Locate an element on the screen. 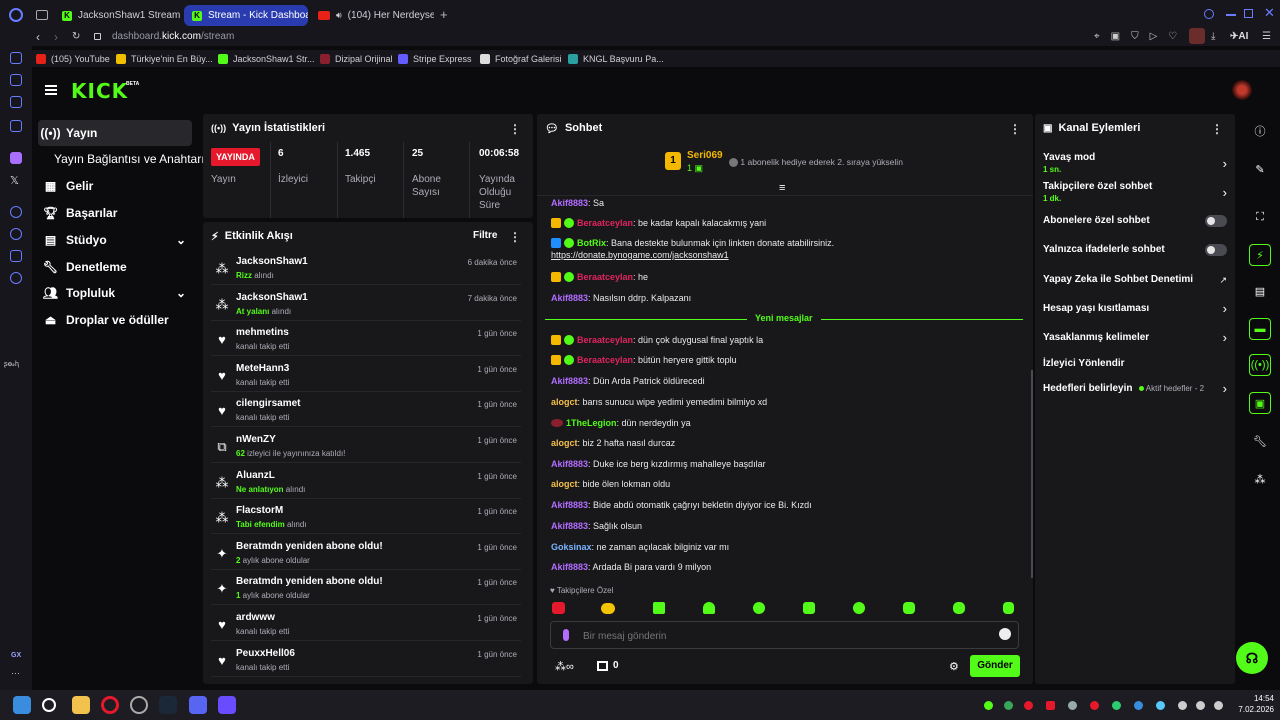  emote-happy-icon is located at coordinates (1008, 608).